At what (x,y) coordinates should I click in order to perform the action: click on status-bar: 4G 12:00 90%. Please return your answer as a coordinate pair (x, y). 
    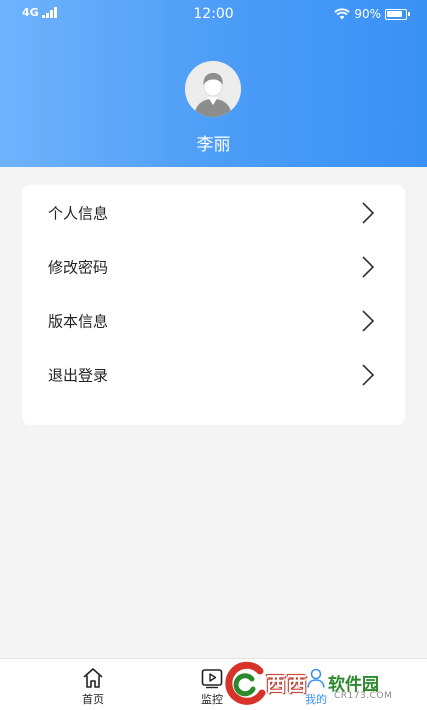
    Looking at the image, I should click on (213, 15).